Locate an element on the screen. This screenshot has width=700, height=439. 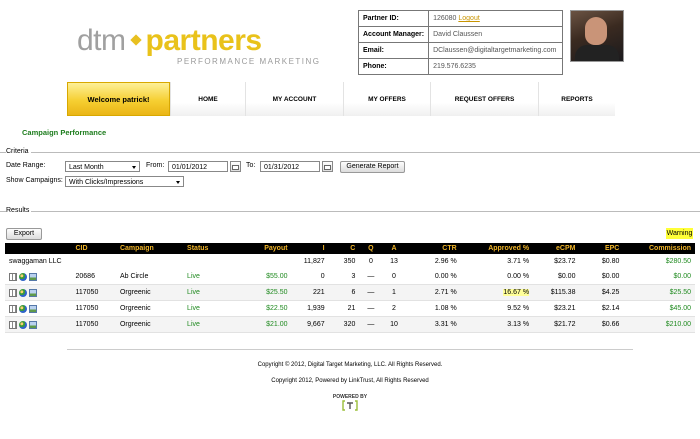
account-manager-row: Account Manager: David Claussen is located at coordinates (460, 34).